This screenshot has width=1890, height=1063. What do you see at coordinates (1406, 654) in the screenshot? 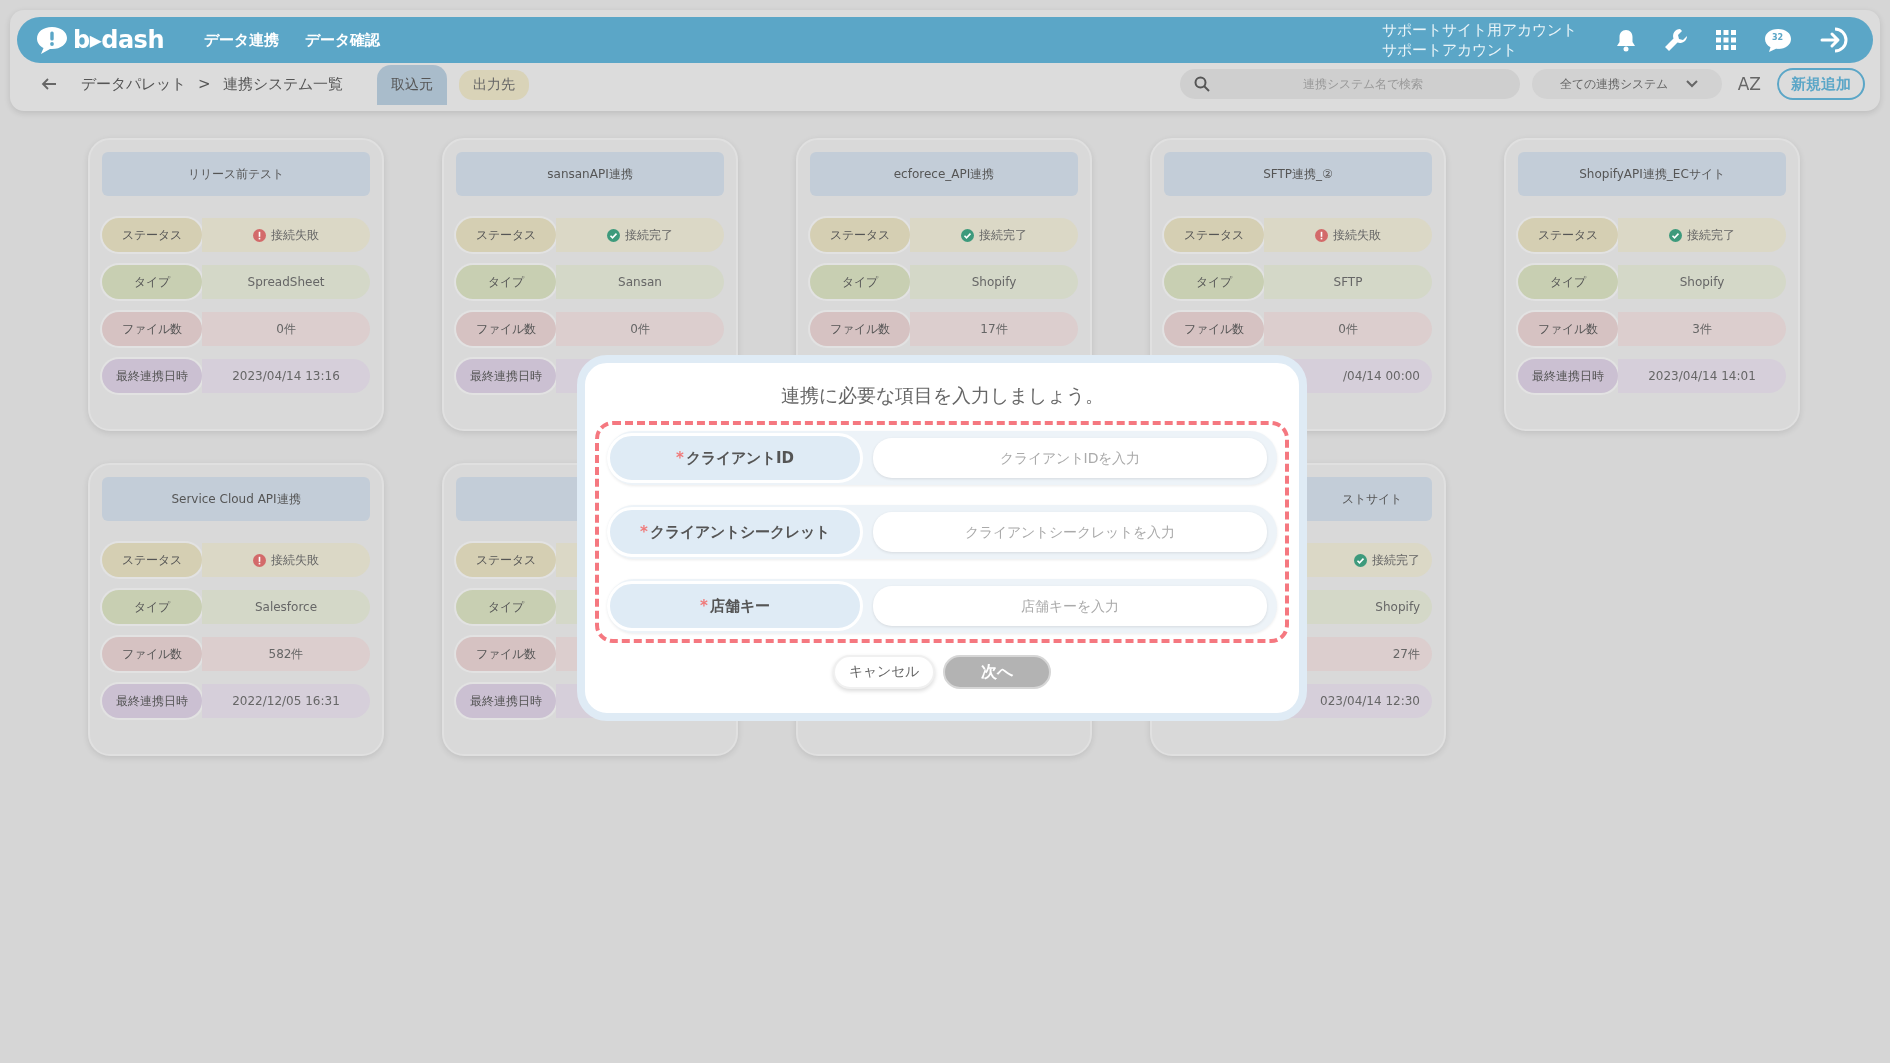
I see `field-value: 27件` at bounding box center [1406, 654].